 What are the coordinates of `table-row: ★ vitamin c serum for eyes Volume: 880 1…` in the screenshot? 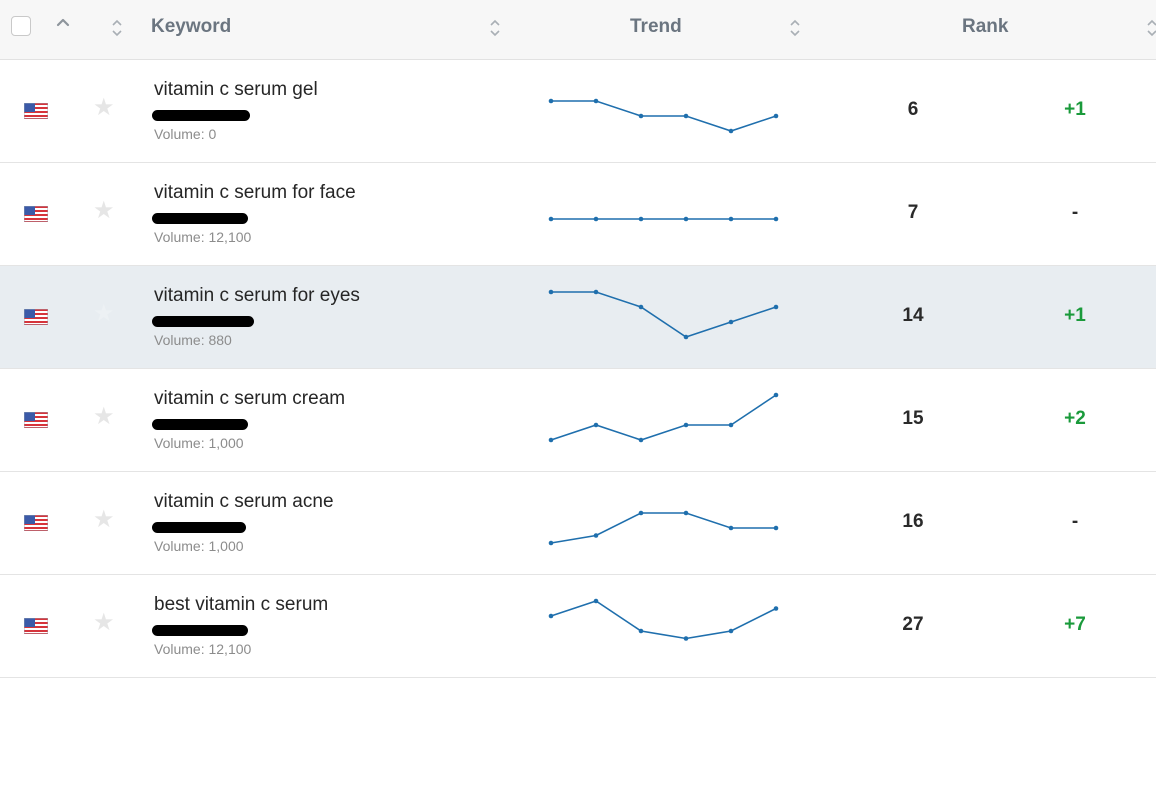 It's located at (578, 317).